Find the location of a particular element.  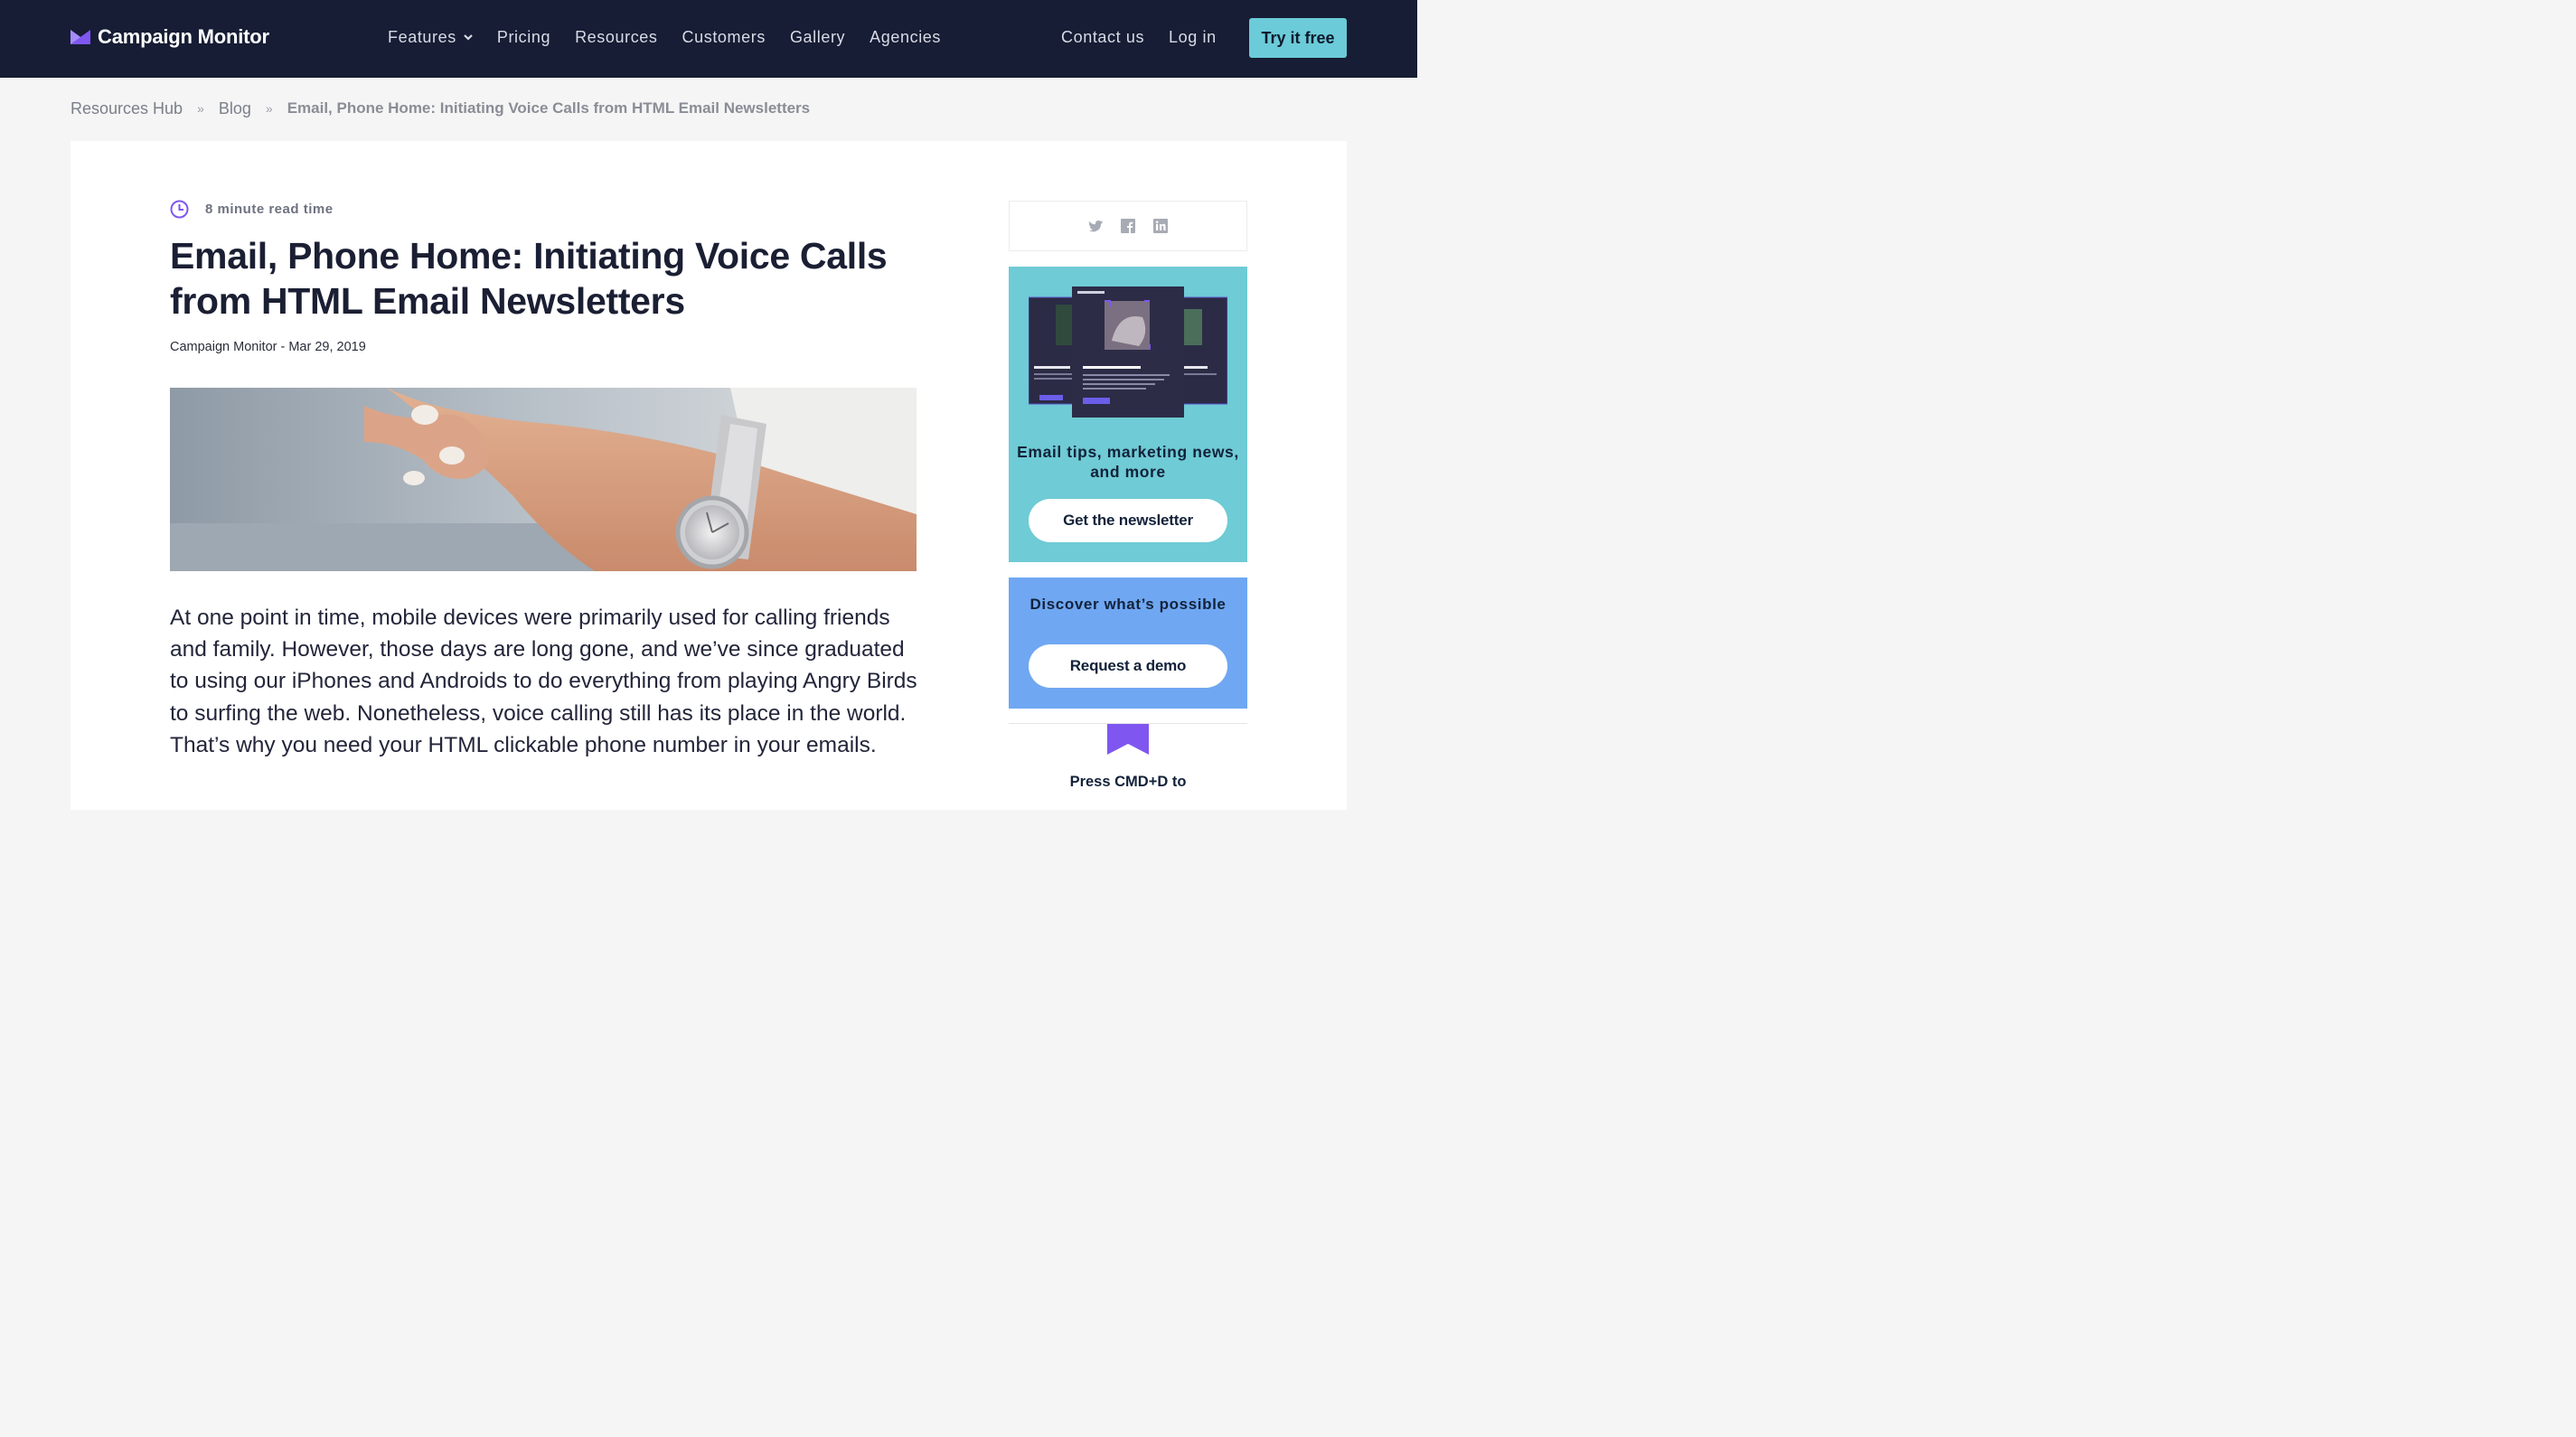

newsletter-heading: Email tips, marketing news, and more is located at coordinates (1128, 462).